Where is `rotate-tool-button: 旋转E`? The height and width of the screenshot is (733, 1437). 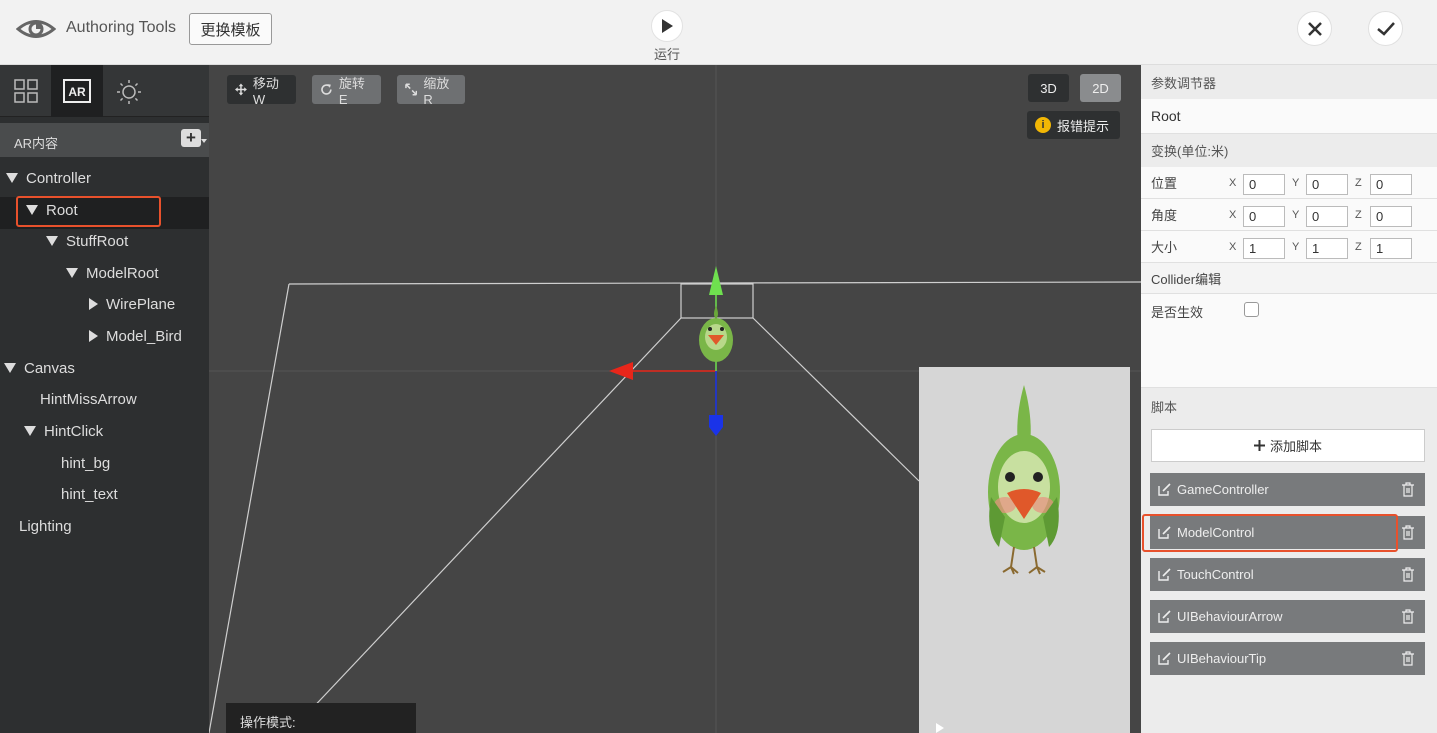
rotate-tool-button: 旋转E is located at coordinates (346, 91).